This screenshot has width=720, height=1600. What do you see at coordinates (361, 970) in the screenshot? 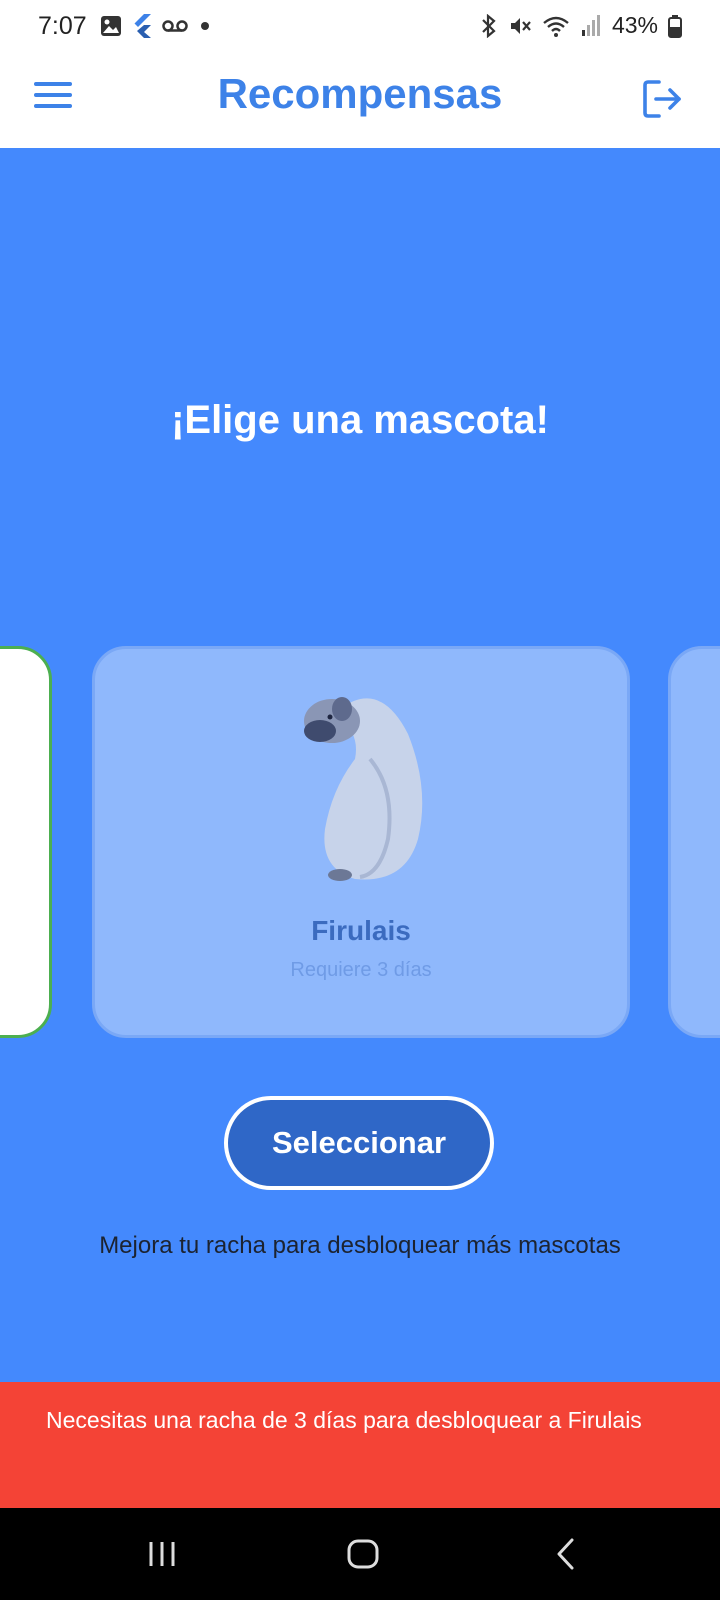
I see `pet-requirement: Requiere 3 días` at bounding box center [361, 970].